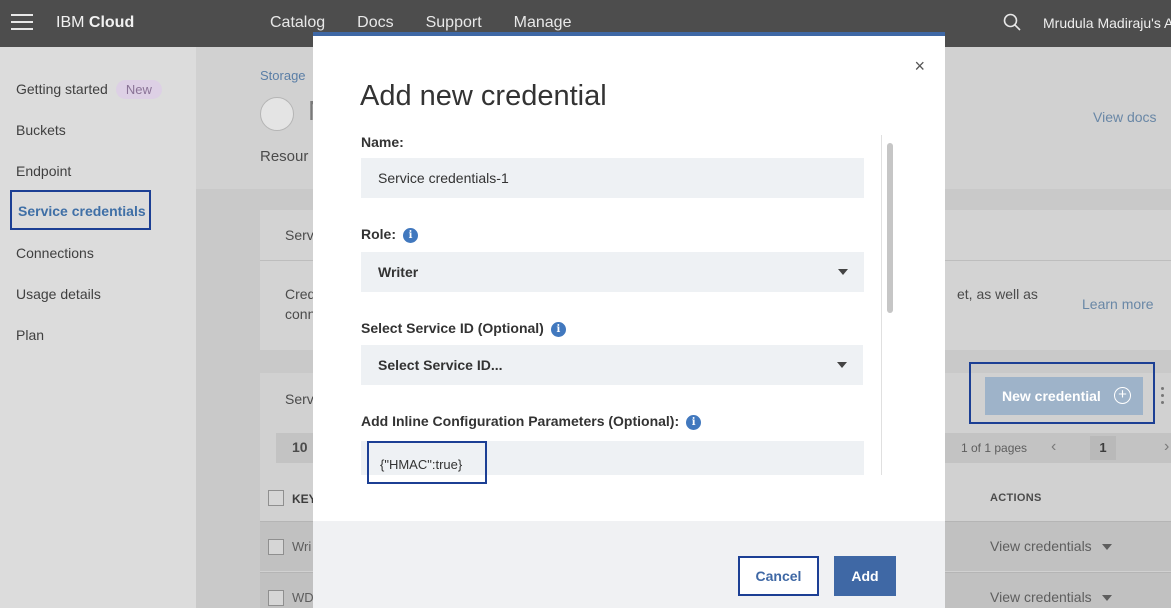  I want to click on add-circle-icon: +, so click(1122, 395).